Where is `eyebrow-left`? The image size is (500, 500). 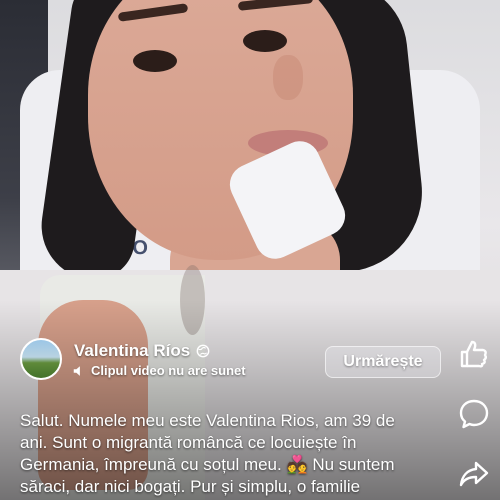 eyebrow-left is located at coordinates (153, 12).